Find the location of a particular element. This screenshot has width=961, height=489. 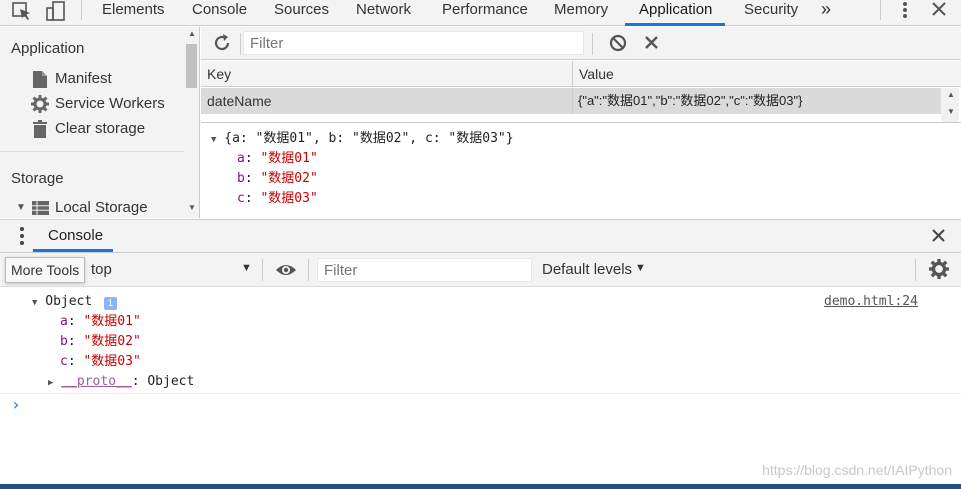

close-drawer-icon is located at coordinates (939, 237).